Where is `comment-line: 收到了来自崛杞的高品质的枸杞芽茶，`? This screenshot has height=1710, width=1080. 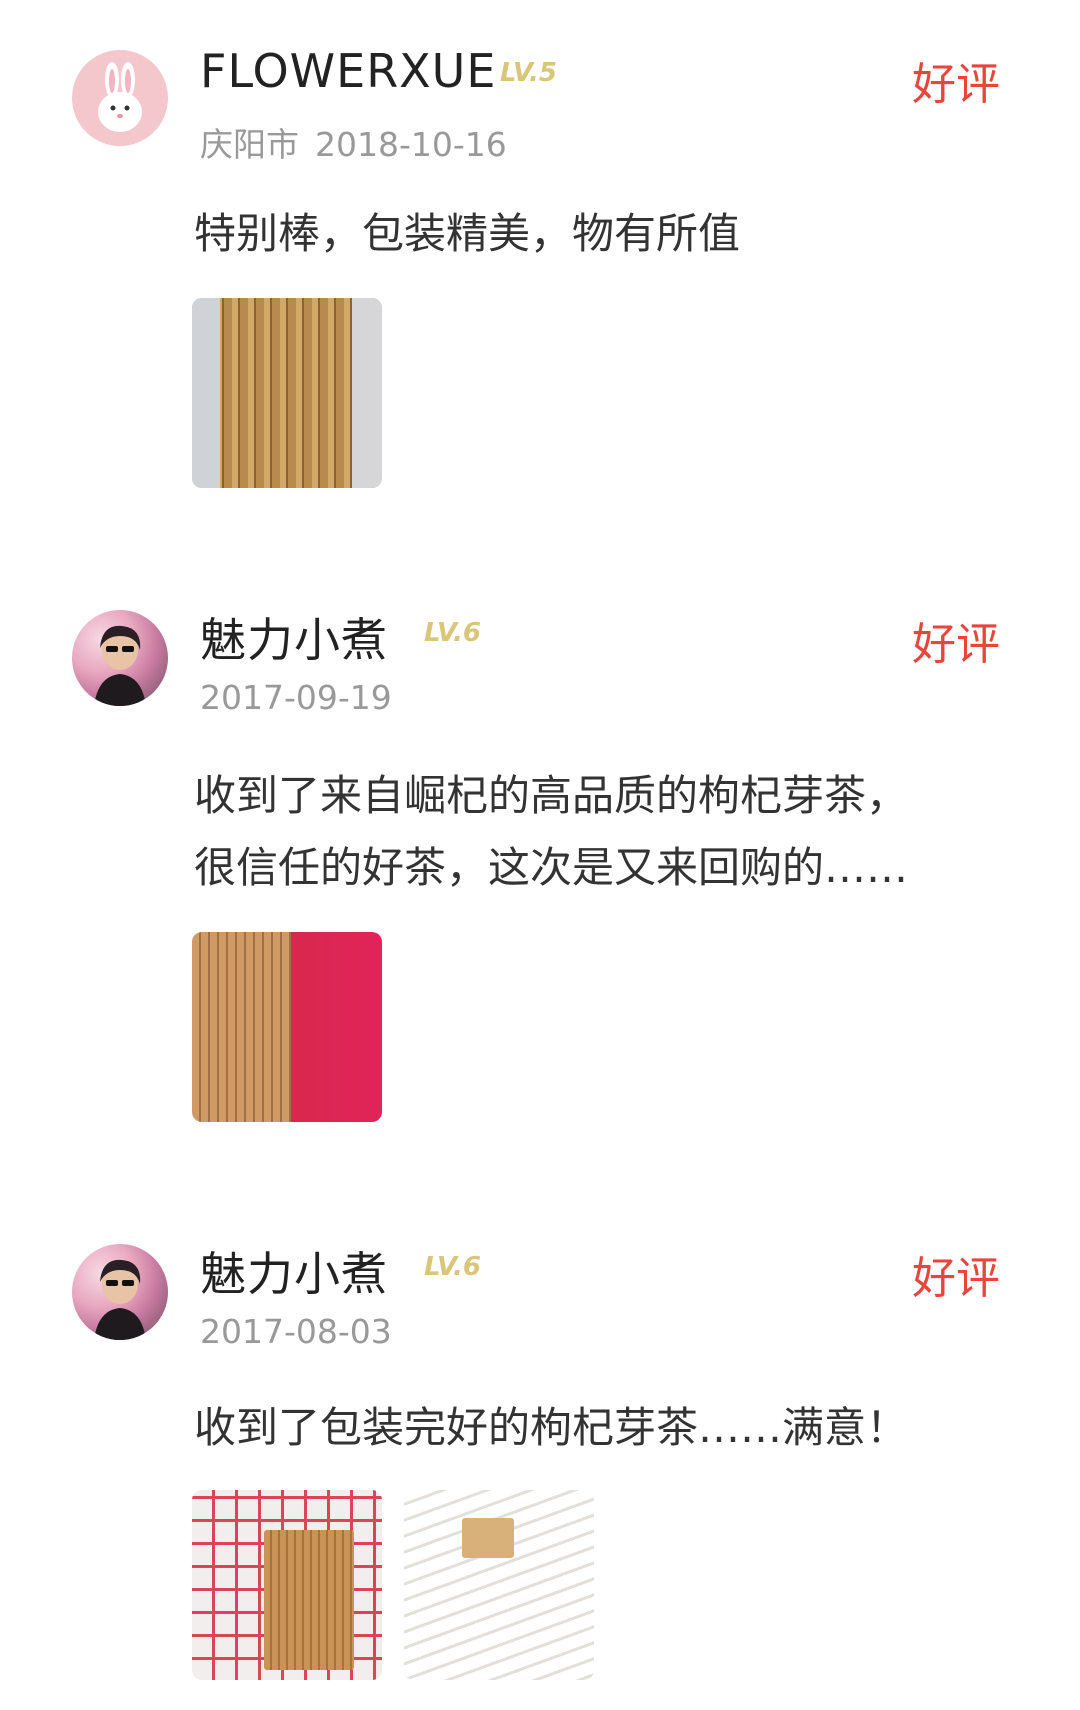 comment-line: 收到了来自崛杞的高品质的枸杞芽茶， is located at coordinates (551, 795).